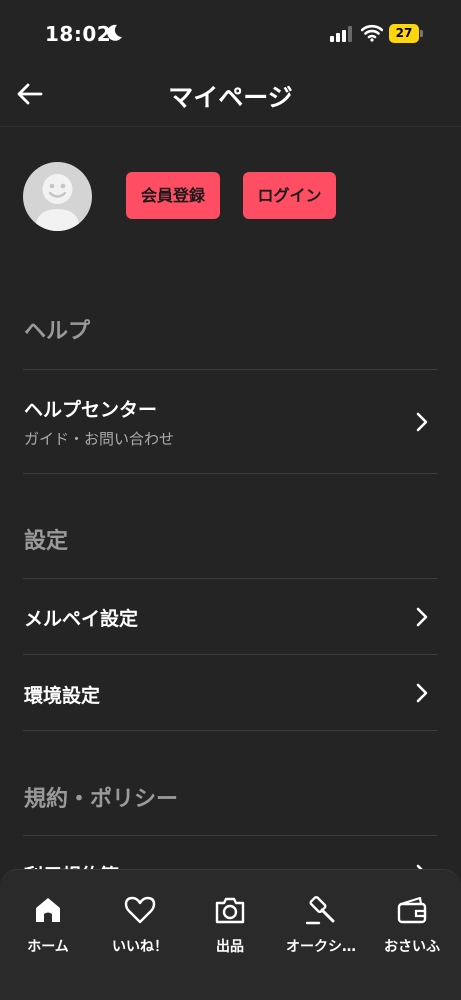  Describe the element at coordinates (81, 619) in the screenshot. I see `merpay-settings-label: メルペイ設定` at that location.